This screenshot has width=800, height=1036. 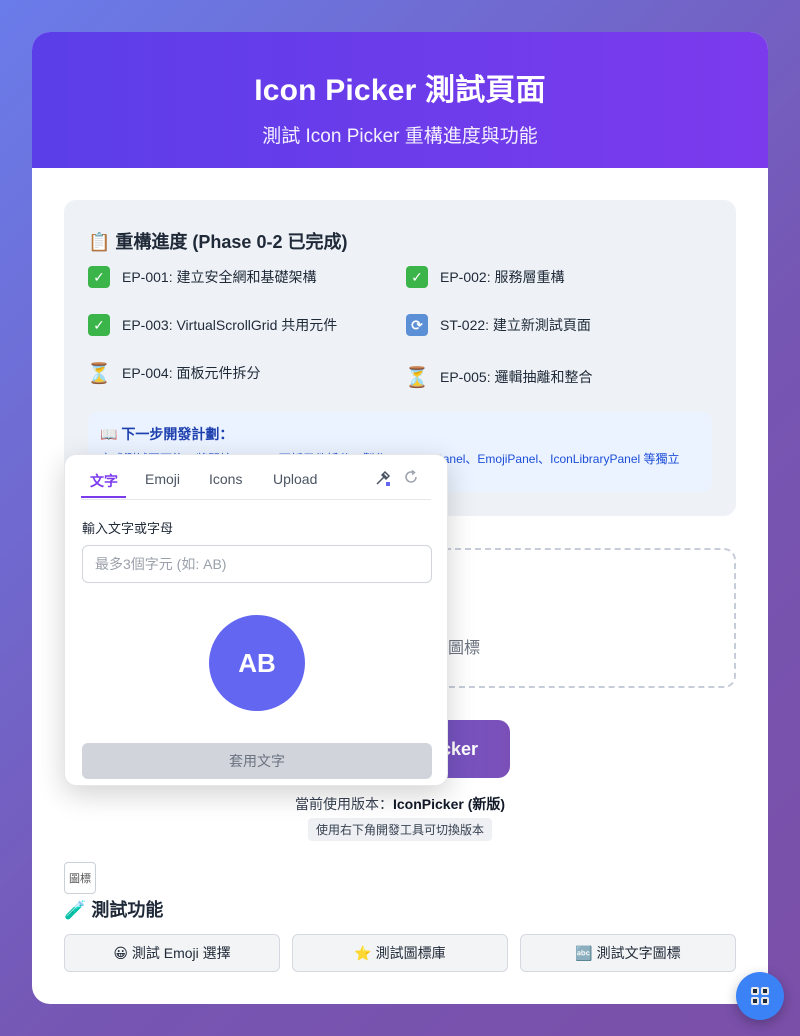 I want to click on task-label: EP-002: 服務層重構, so click(x=502, y=277).